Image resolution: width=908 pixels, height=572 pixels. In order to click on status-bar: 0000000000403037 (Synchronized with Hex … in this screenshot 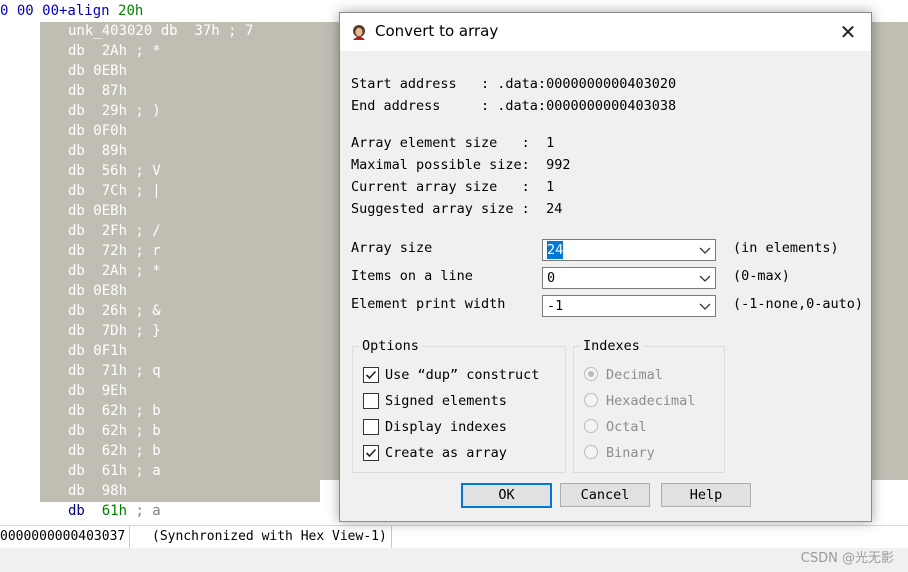, I will do `click(454, 536)`.